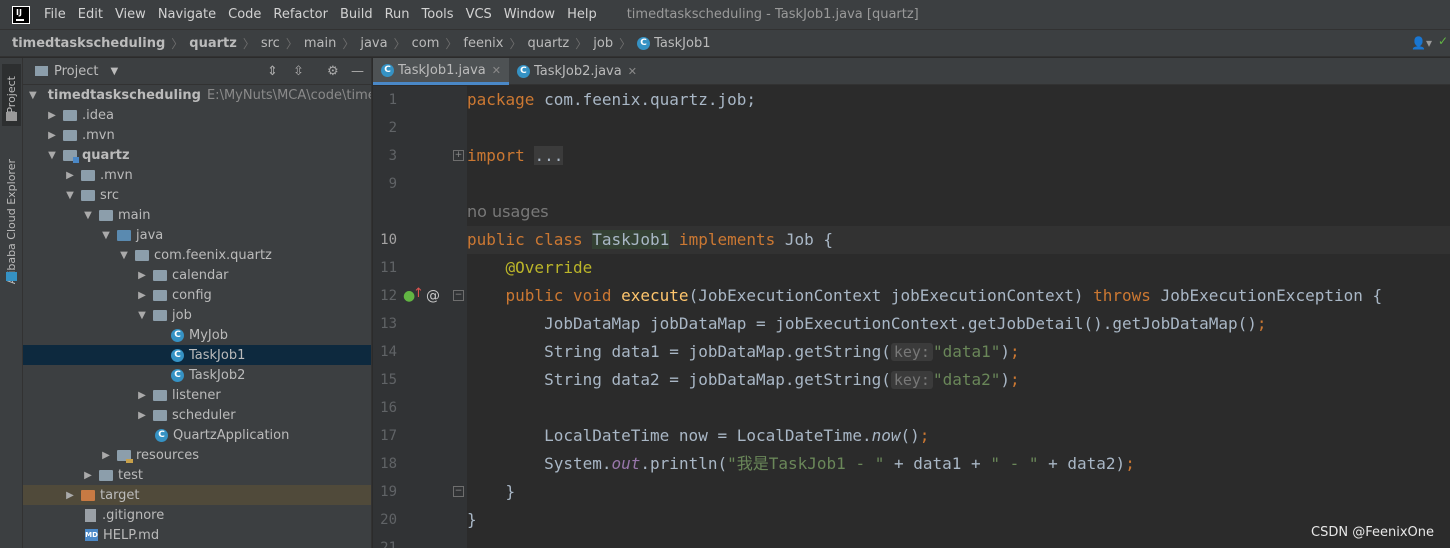 The width and height of the screenshot is (1450, 548). Describe the element at coordinates (197, 275) in the screenshot. I see `tree-item-calendar: ▶ calendar` at that location.